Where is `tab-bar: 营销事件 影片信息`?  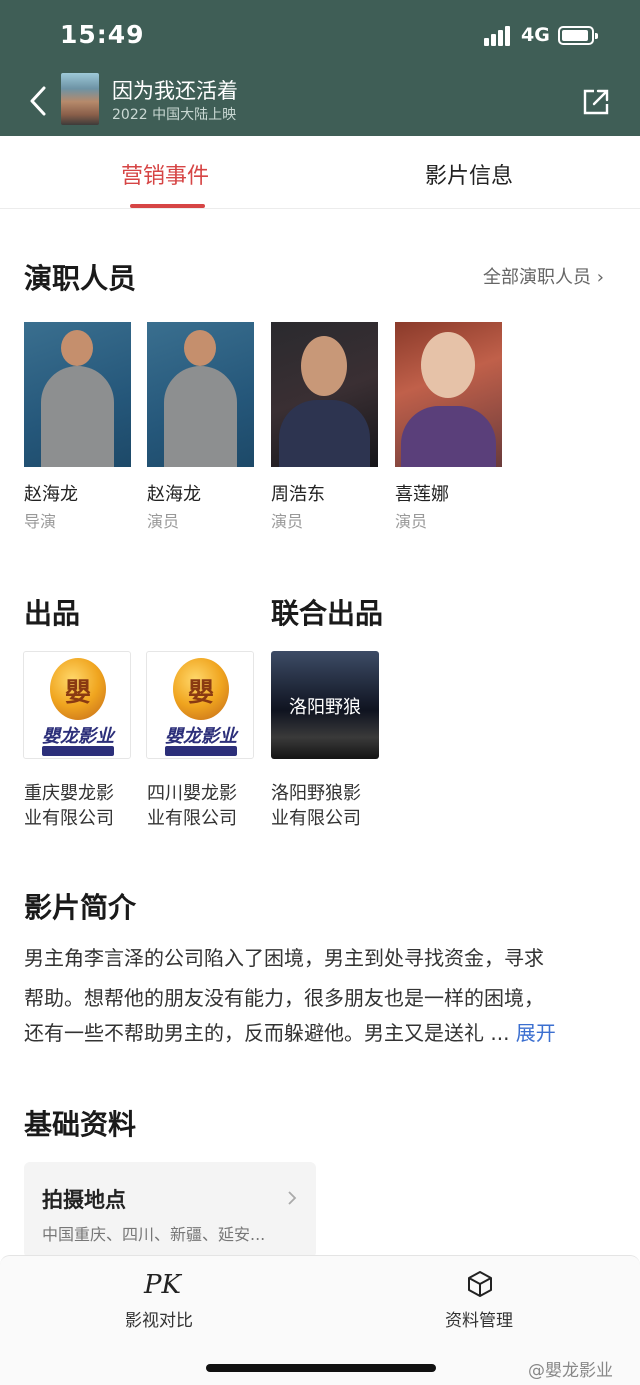 tab-bar: 营销事件 影片信息 is located at coordinates (320, 172).